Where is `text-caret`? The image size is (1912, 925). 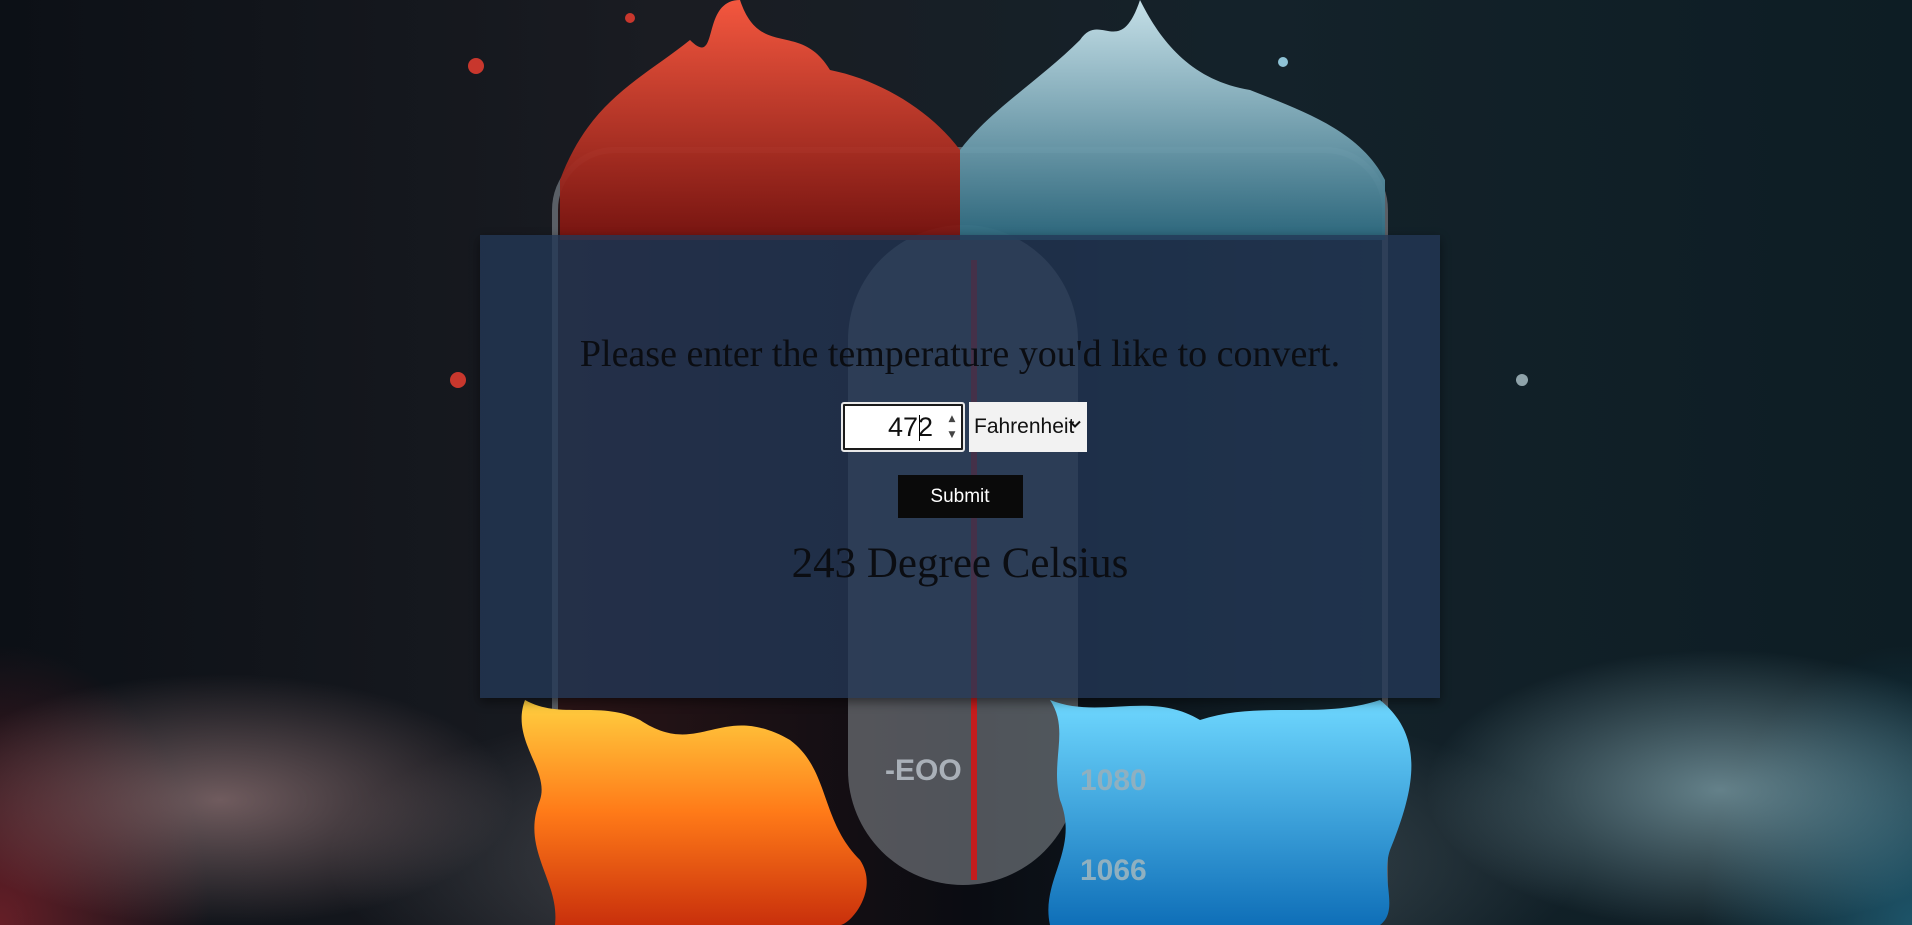
text-caret is located at coordinates (919, 428).